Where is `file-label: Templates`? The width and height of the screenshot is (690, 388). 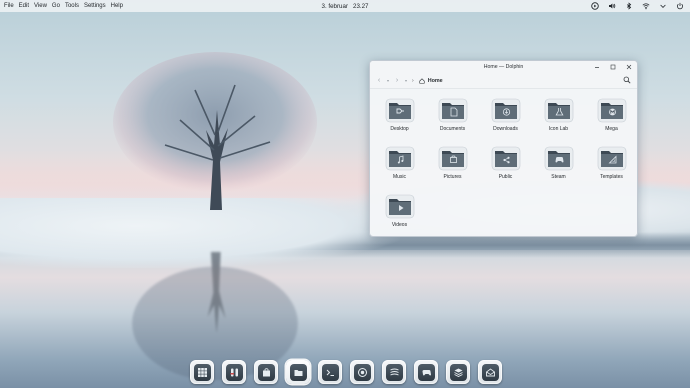 file-label: Templates is located at coordinates (611, 177).